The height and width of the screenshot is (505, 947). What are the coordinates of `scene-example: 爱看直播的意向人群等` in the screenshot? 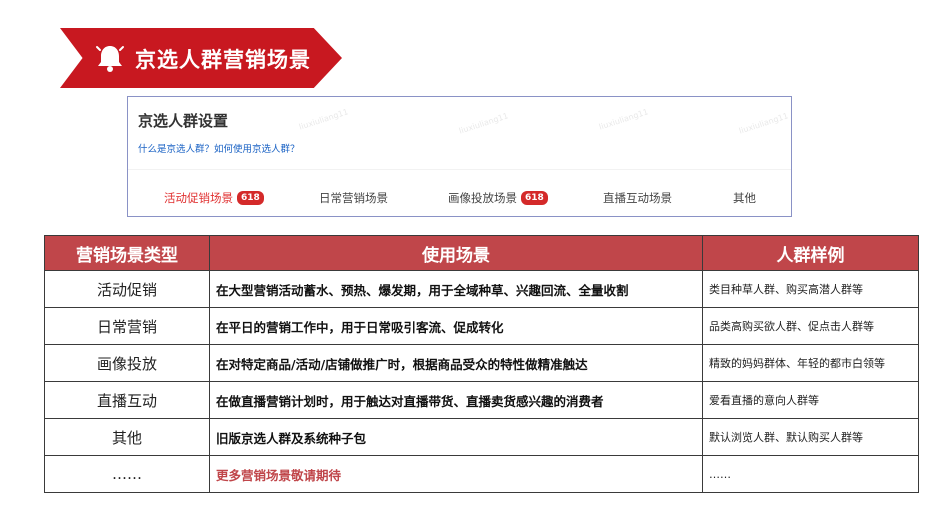 It's located at (810, 400).